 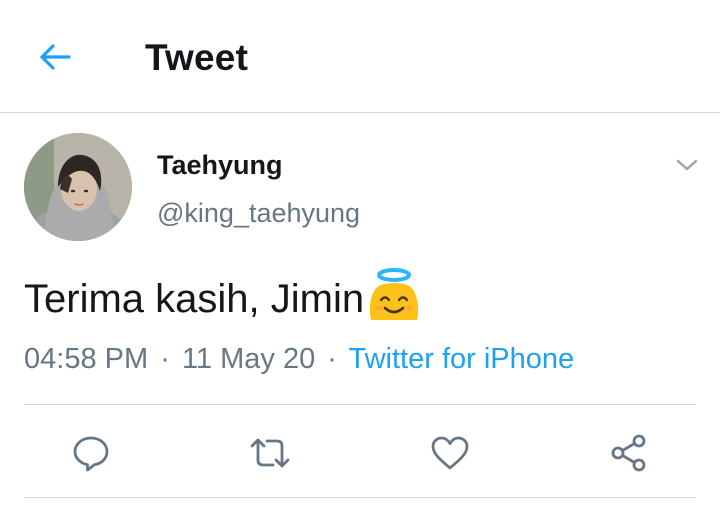 I want to click on smiling-face-with-halo-emoji, so click(x=394, y=295).